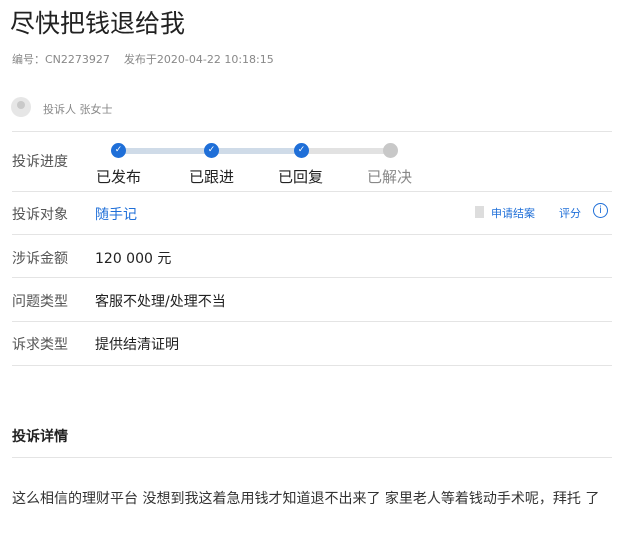  What do you see at coordinates (40, 215) in the screenshot?
I see `target-label: 投诉对象` at bounding box center [40, 215].